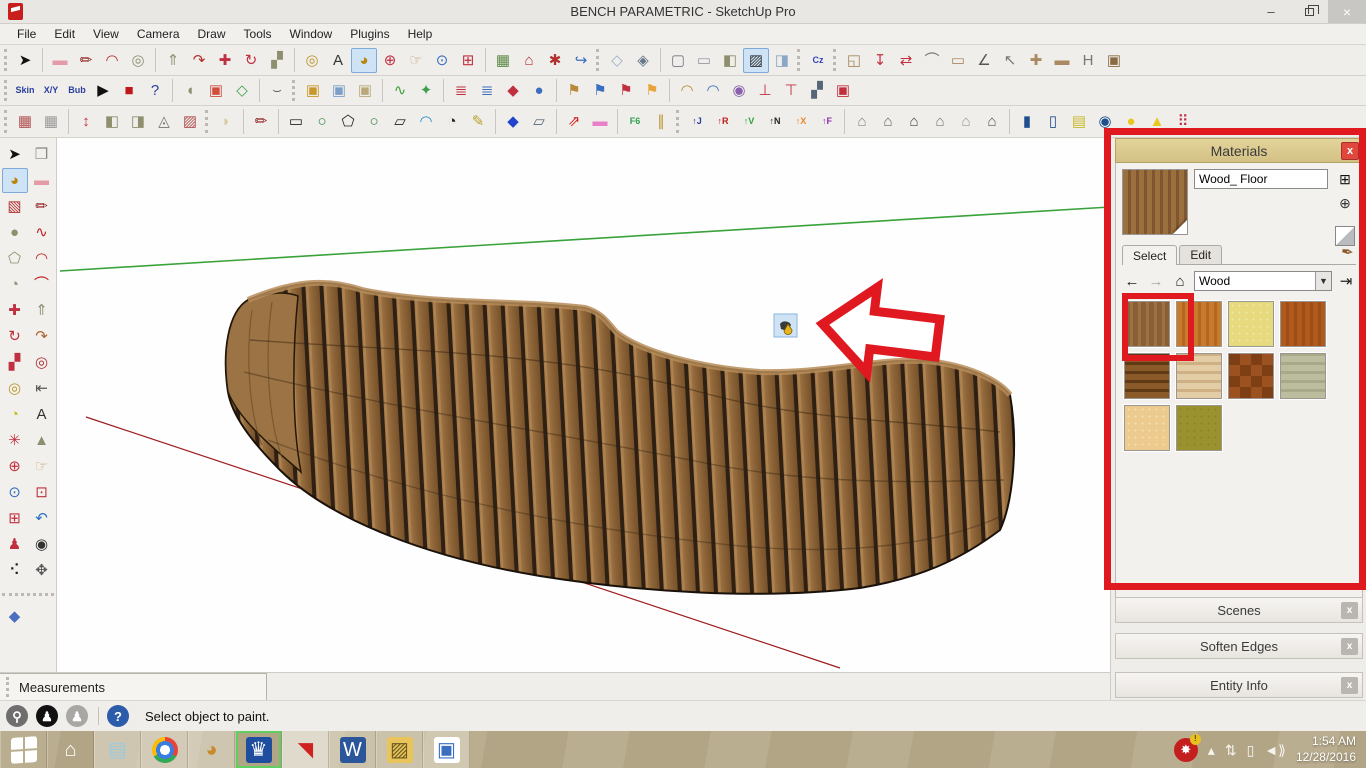 The width and height of the screenshot is (1366, 768). I want to click on curviloft-6-icon: ▞, so click(817, 90).